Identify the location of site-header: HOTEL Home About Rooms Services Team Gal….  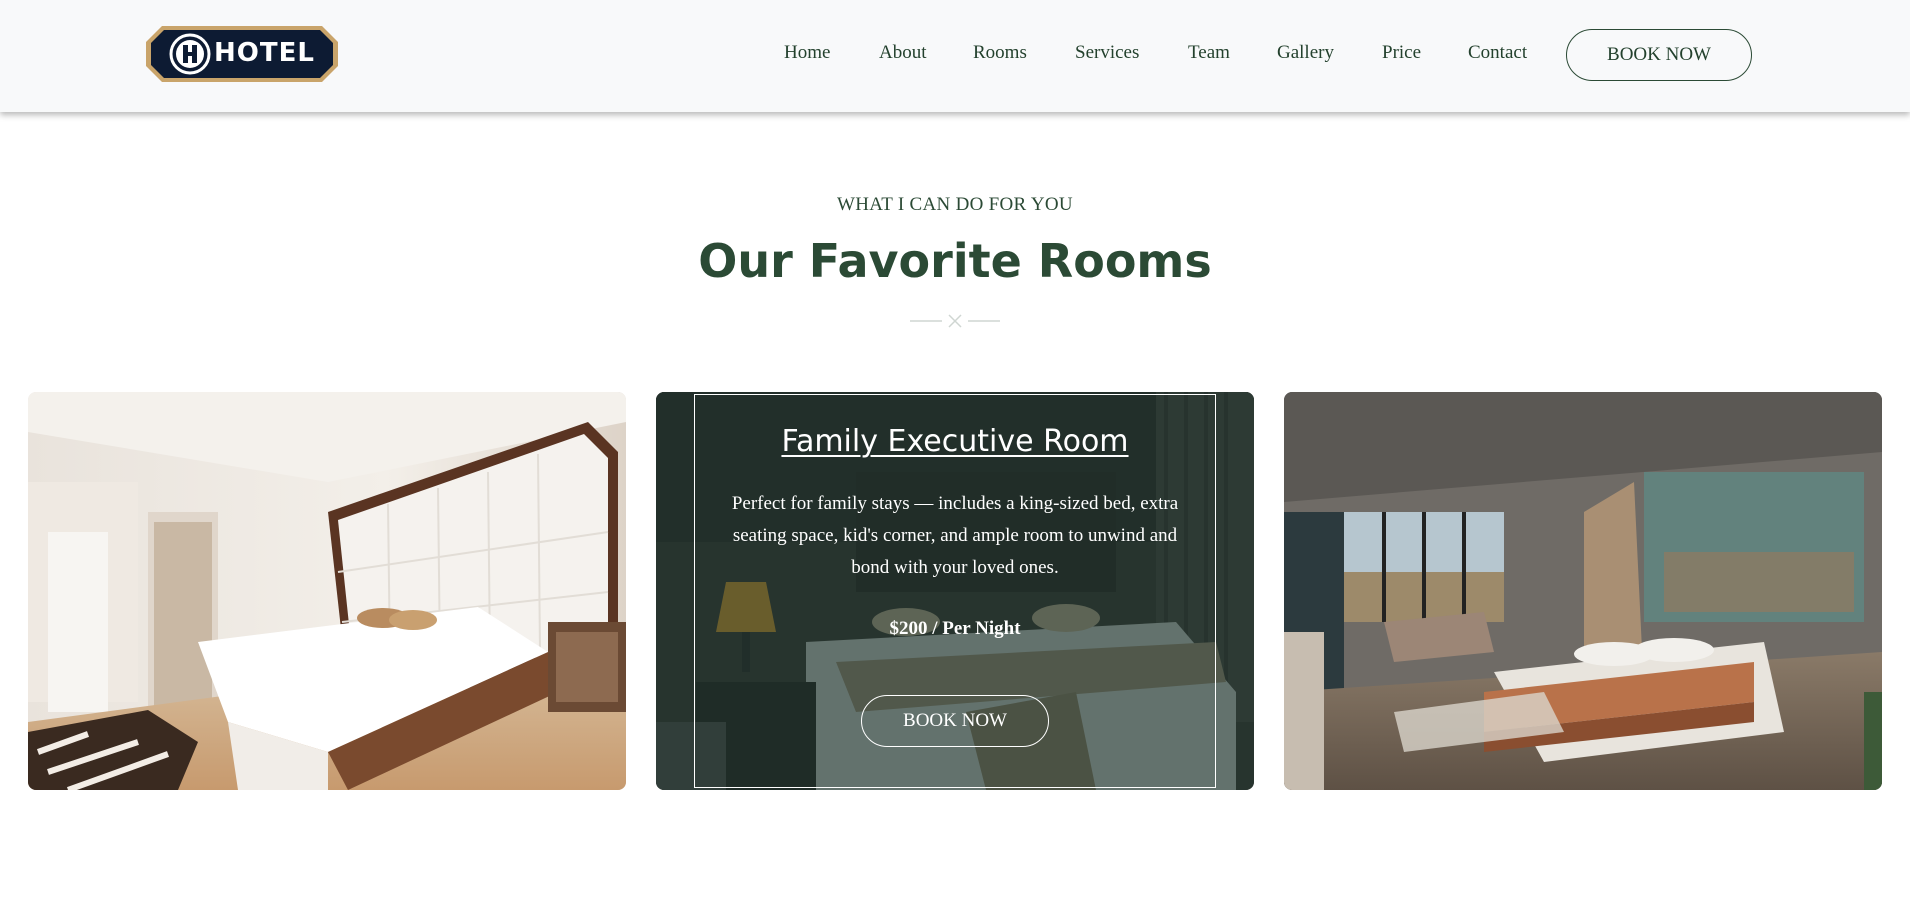
(955, 56).